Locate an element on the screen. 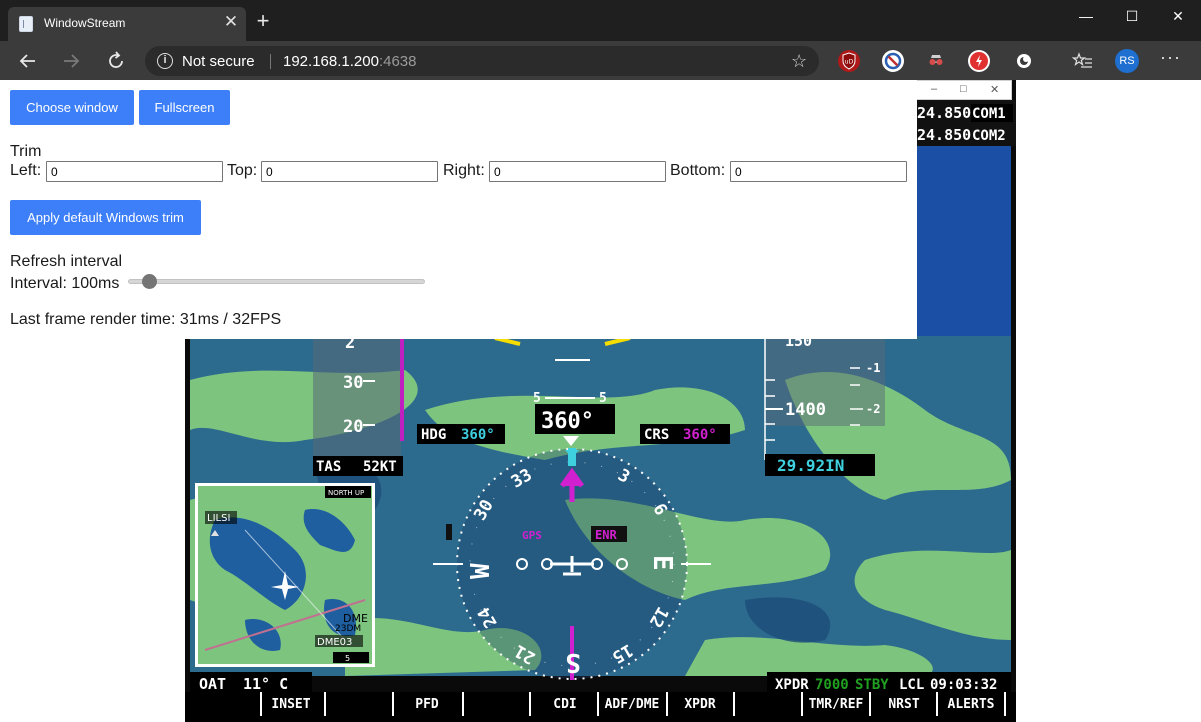 The height and width of the screenshot is (722, 1201). trim-left-label: Left: is located at coordinates (26, 170).